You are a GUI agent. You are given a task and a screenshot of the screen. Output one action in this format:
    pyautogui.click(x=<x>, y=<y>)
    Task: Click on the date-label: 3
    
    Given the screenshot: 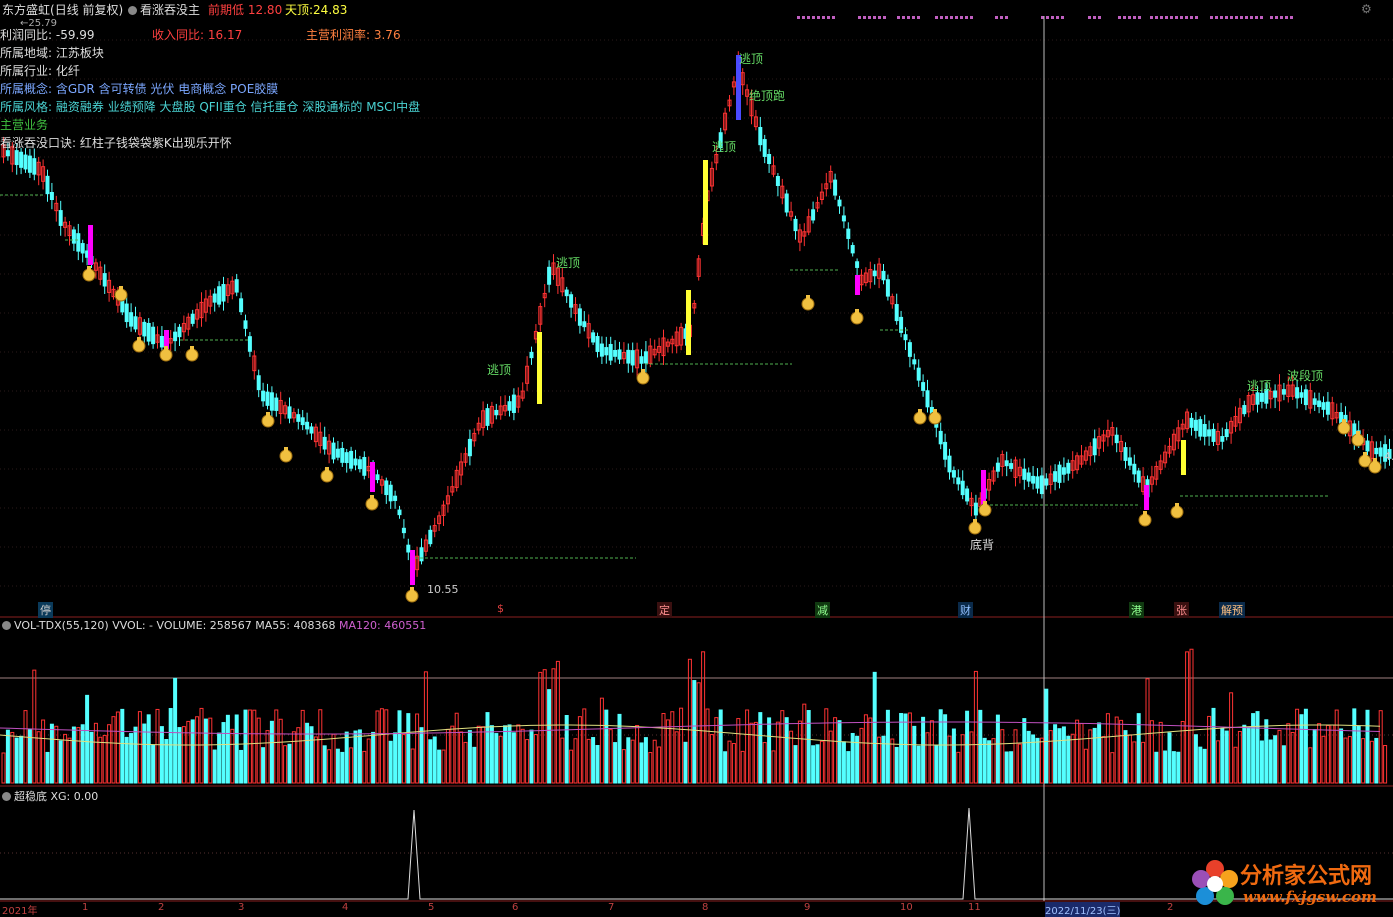 What is the action you would take?
    pyautogui.click(x=241, y=907)
    